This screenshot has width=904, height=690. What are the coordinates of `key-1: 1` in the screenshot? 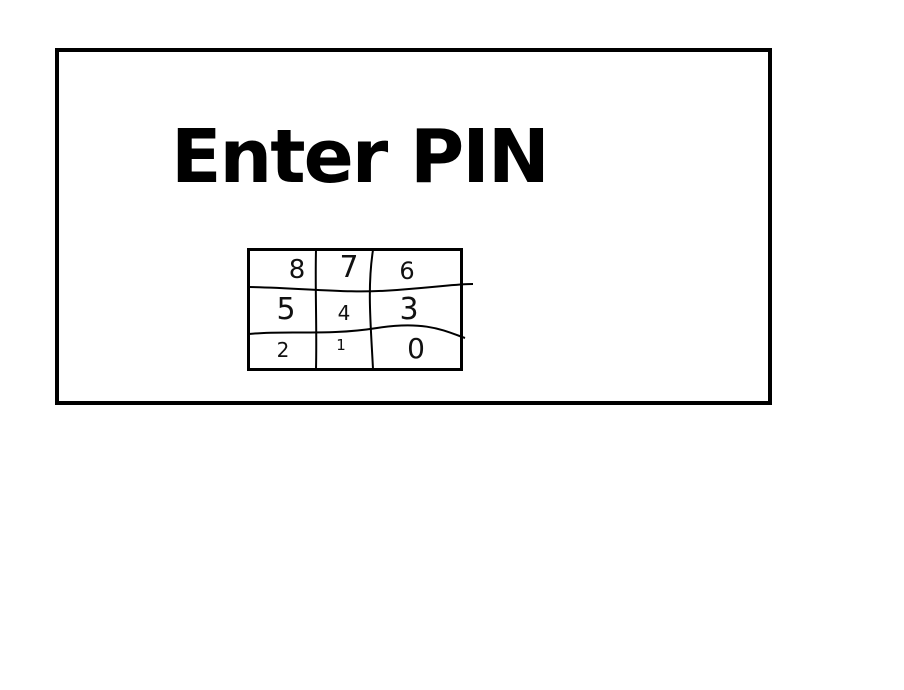 It's located at (341, 345).